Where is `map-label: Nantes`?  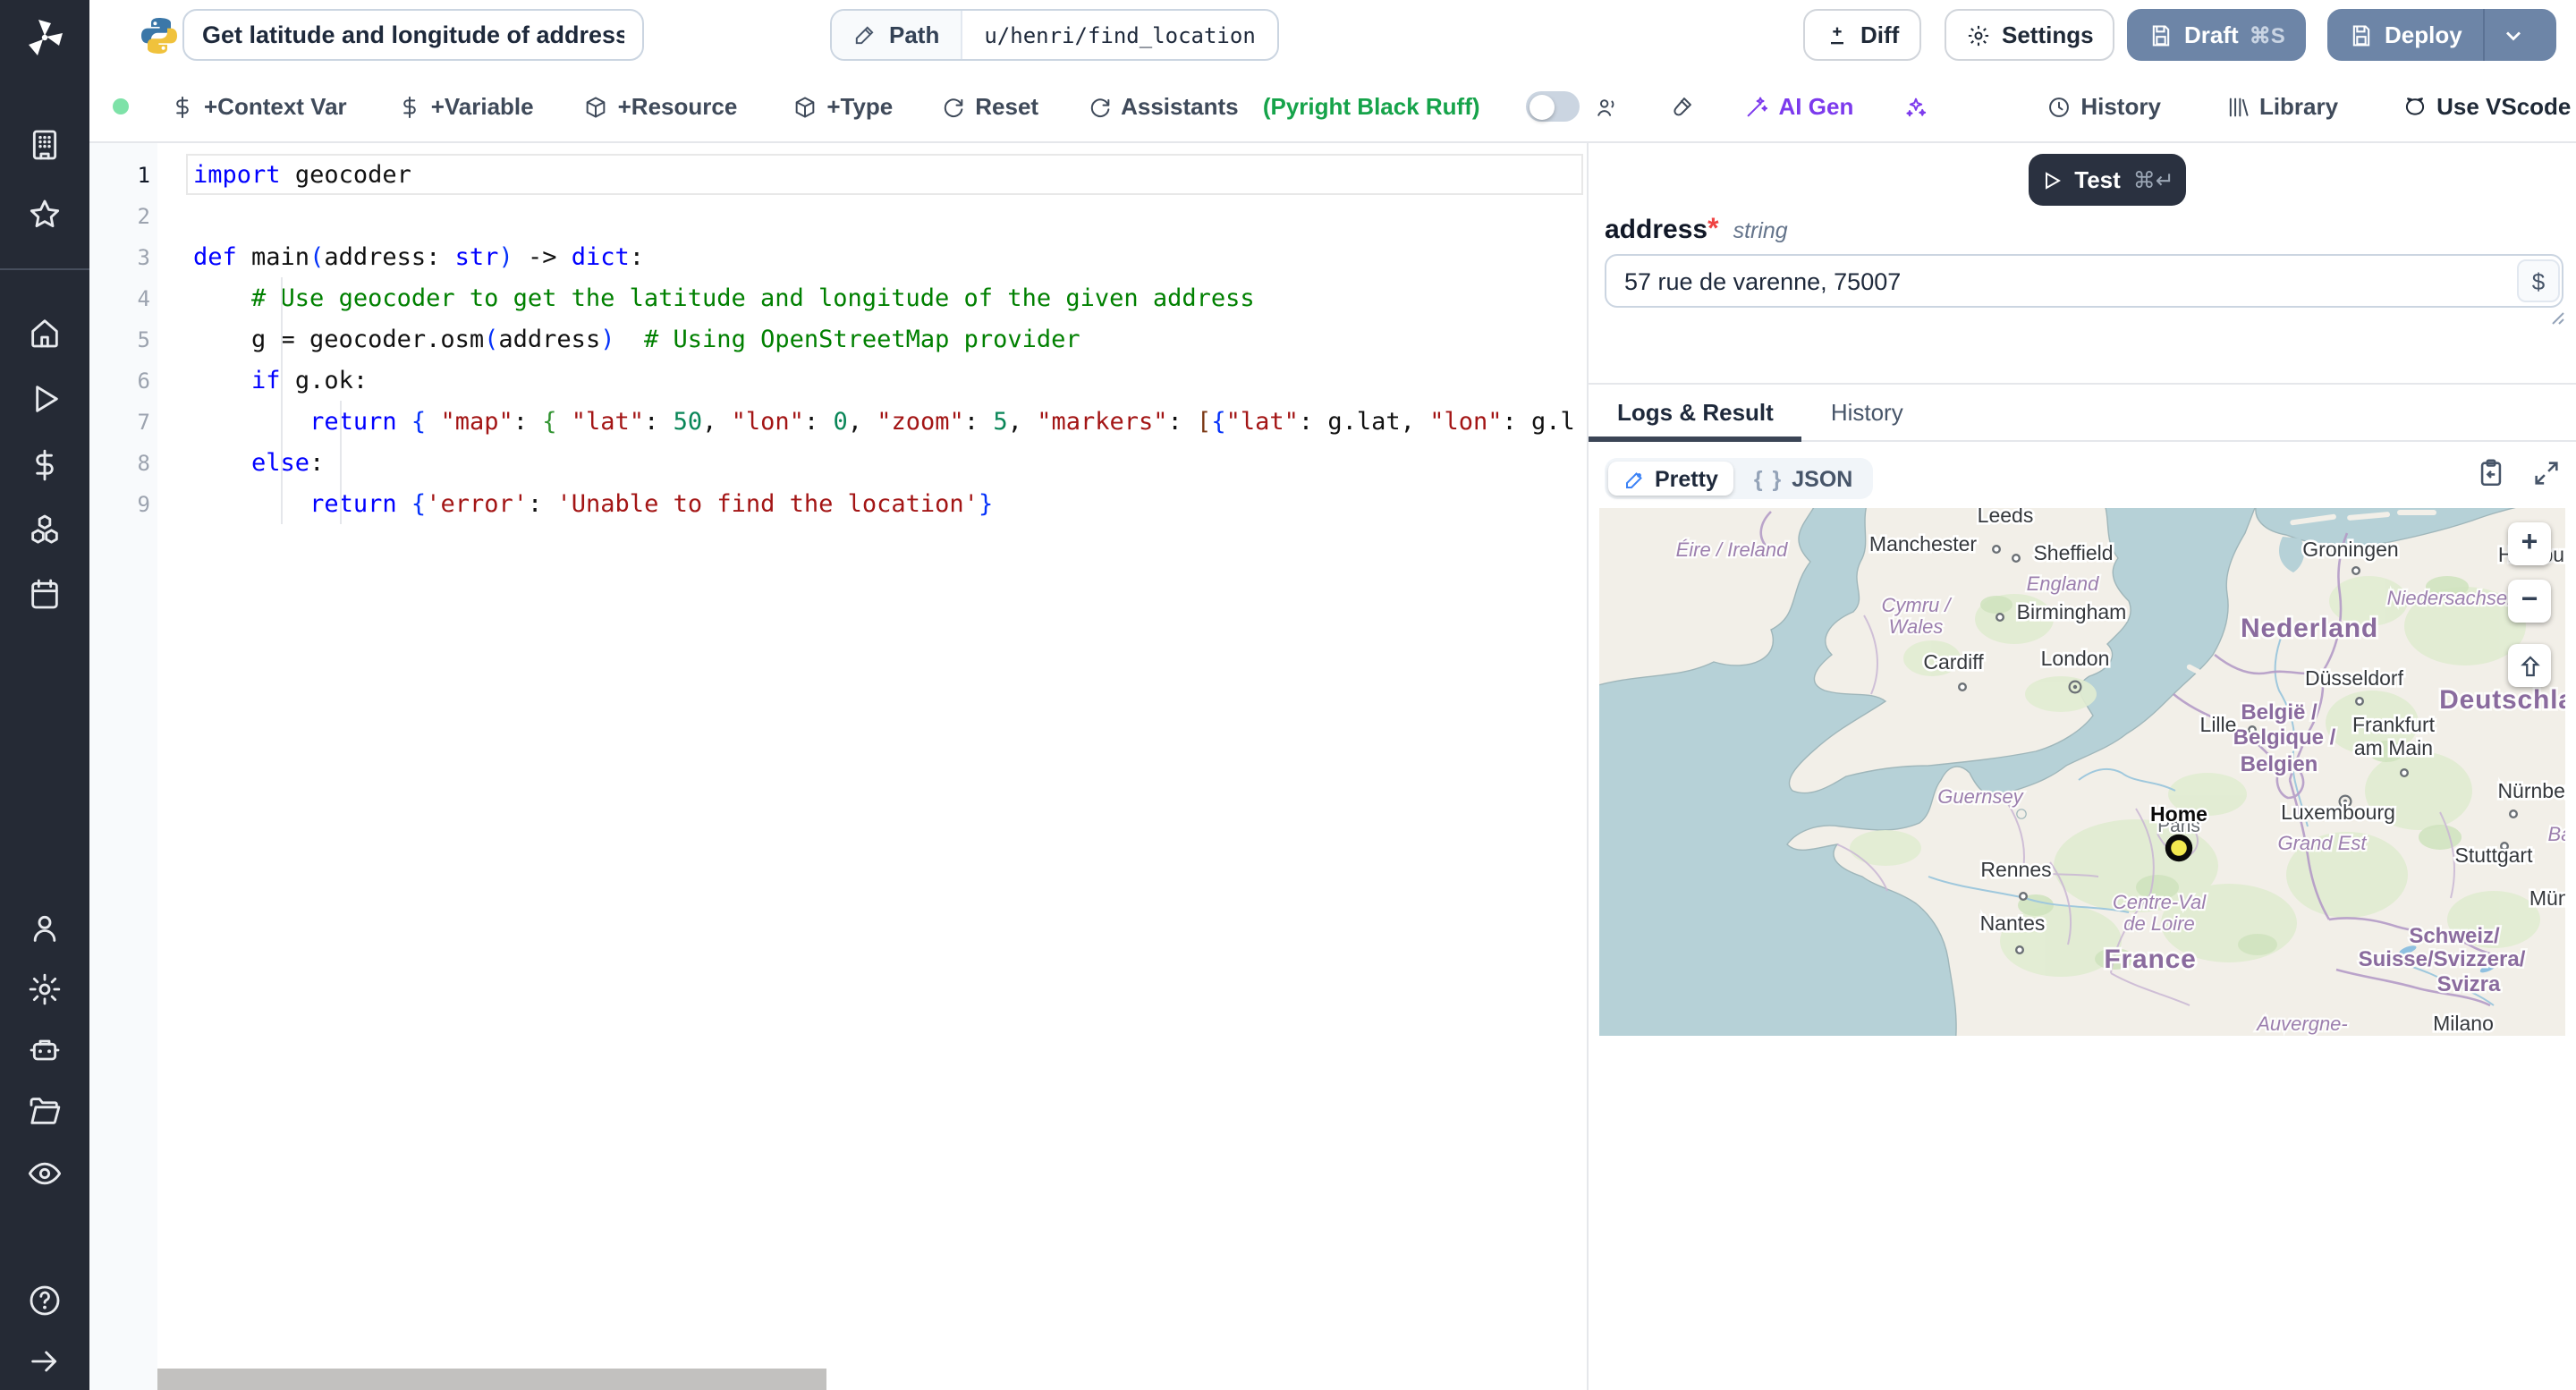
map-label: Nantes is located at coordinates (2013, 923).